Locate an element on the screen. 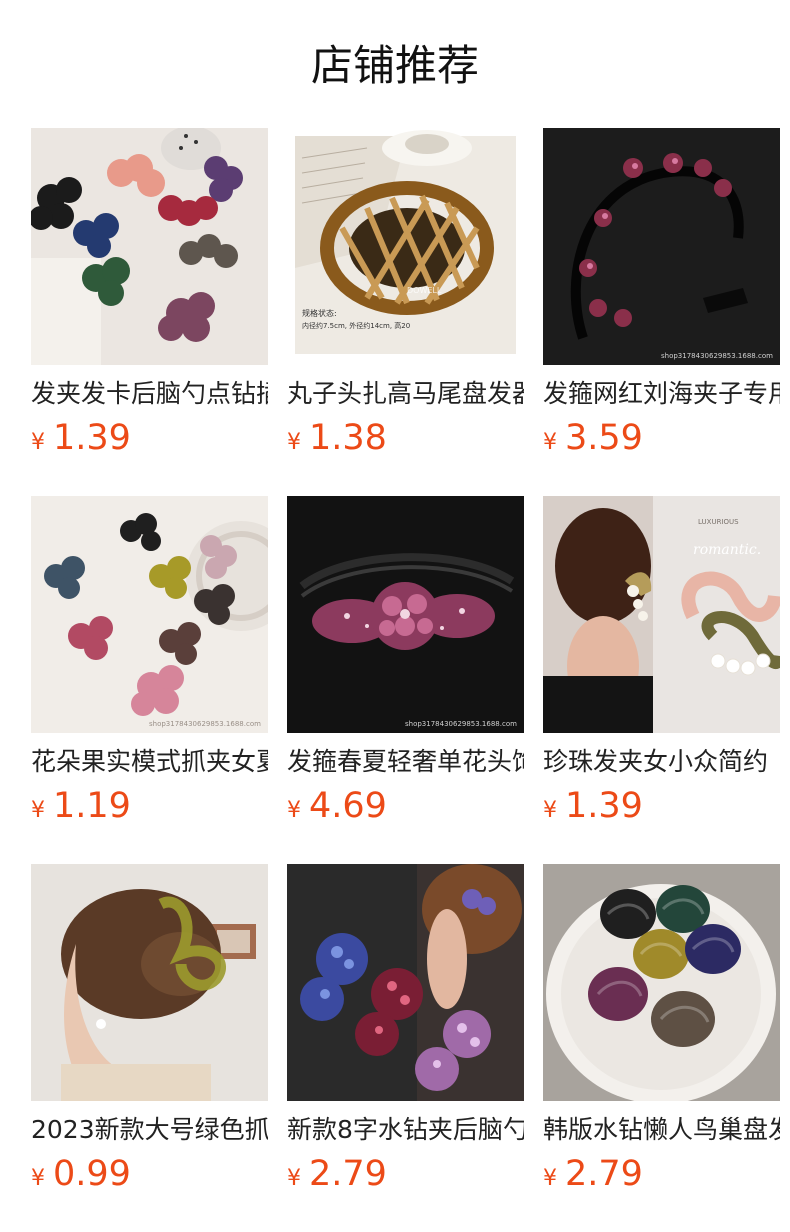 The width and height of the screenshot is (790, 1232). product-card: 发夹发卡后脑勺点钻插梳 ¥1.39 is located at coordinates (149, 293).